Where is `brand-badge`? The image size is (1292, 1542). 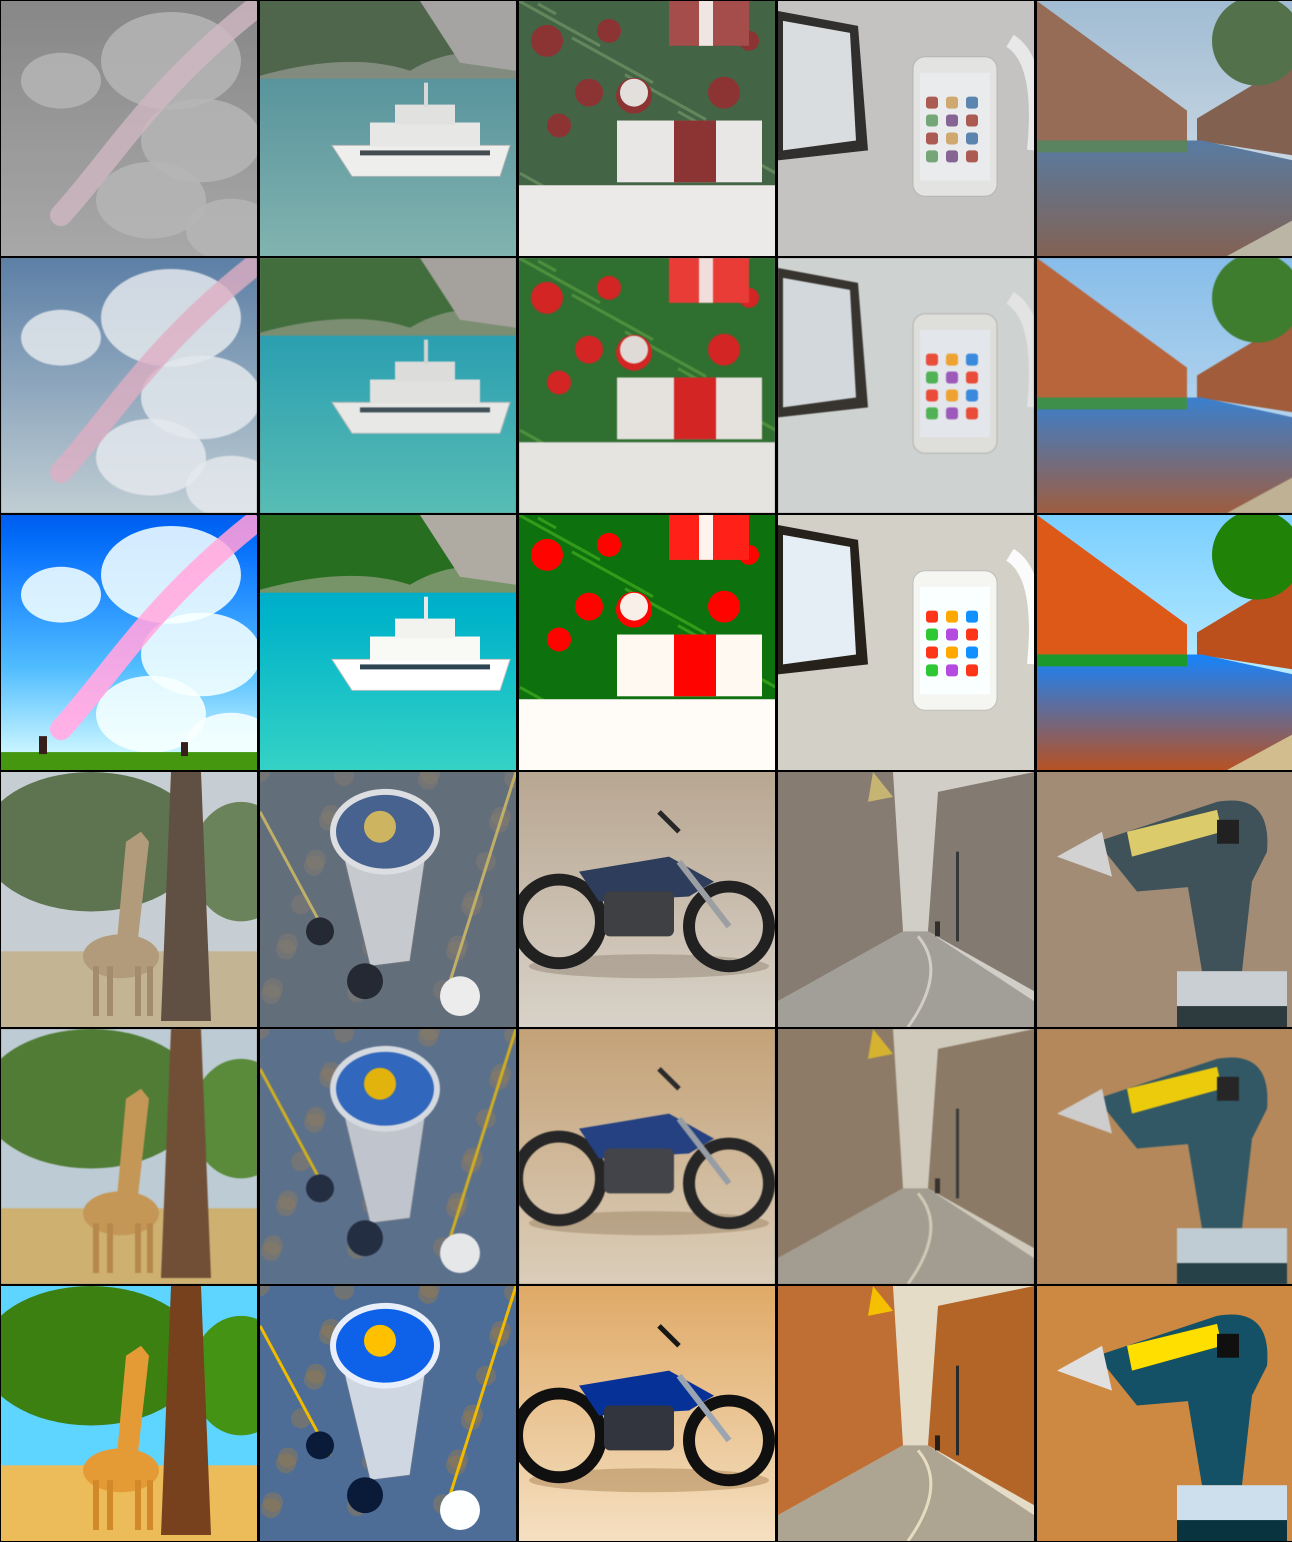 brand-badge is located at coordinates (1228, 1345).